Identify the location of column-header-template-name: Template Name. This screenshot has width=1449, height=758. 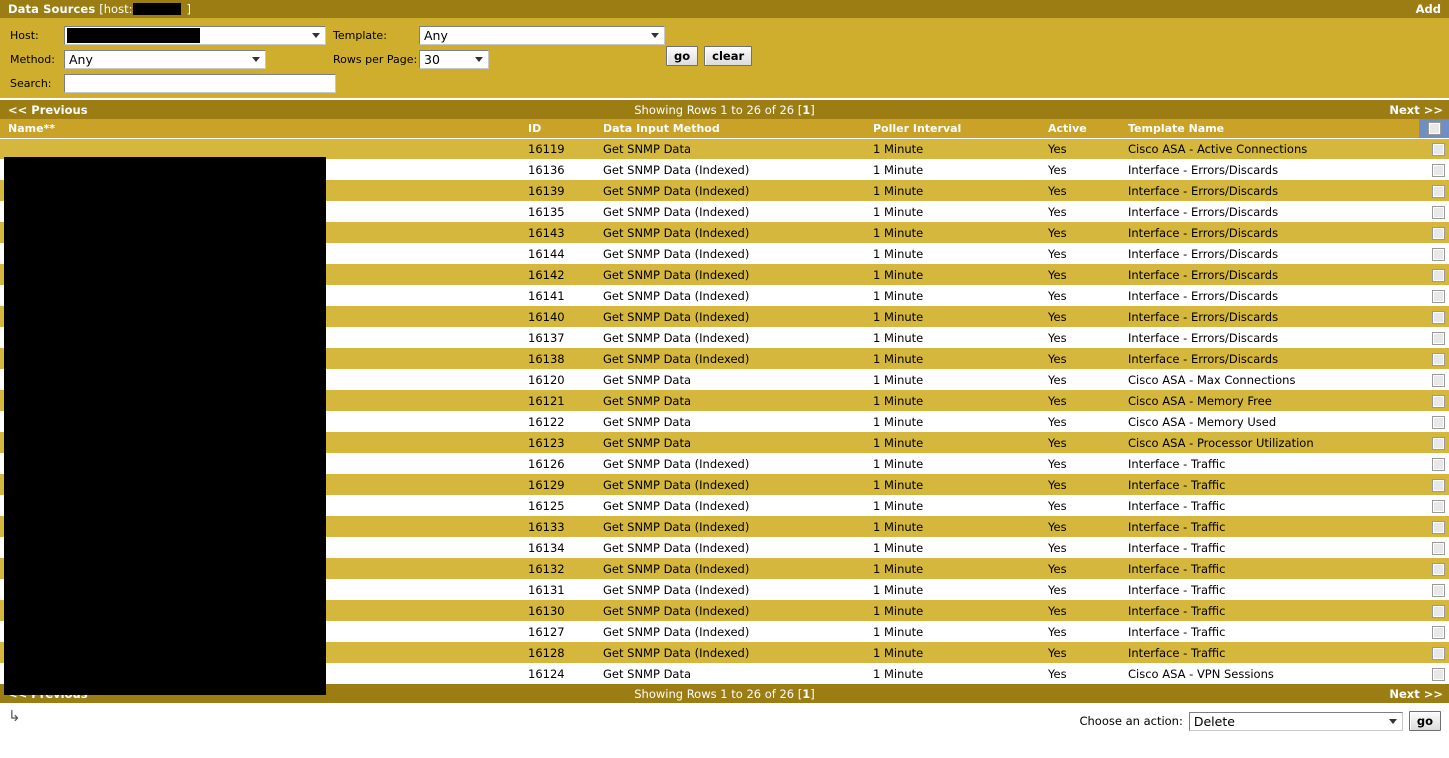
(1269, 129).